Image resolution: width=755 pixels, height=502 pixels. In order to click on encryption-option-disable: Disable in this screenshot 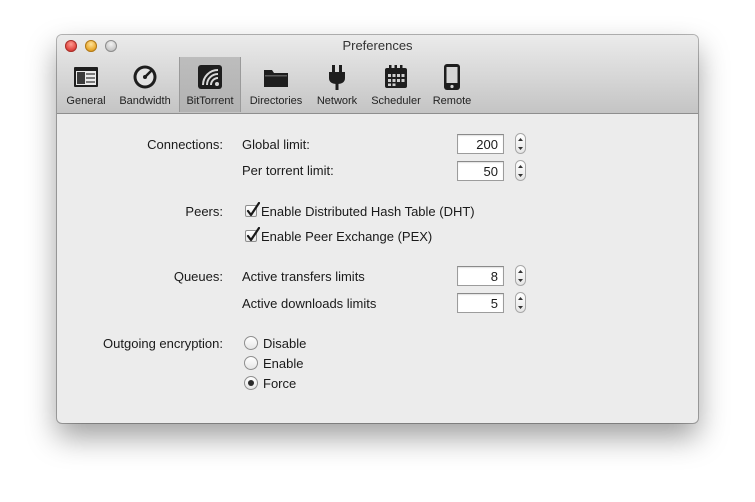, I will do `click(284, 343)`.